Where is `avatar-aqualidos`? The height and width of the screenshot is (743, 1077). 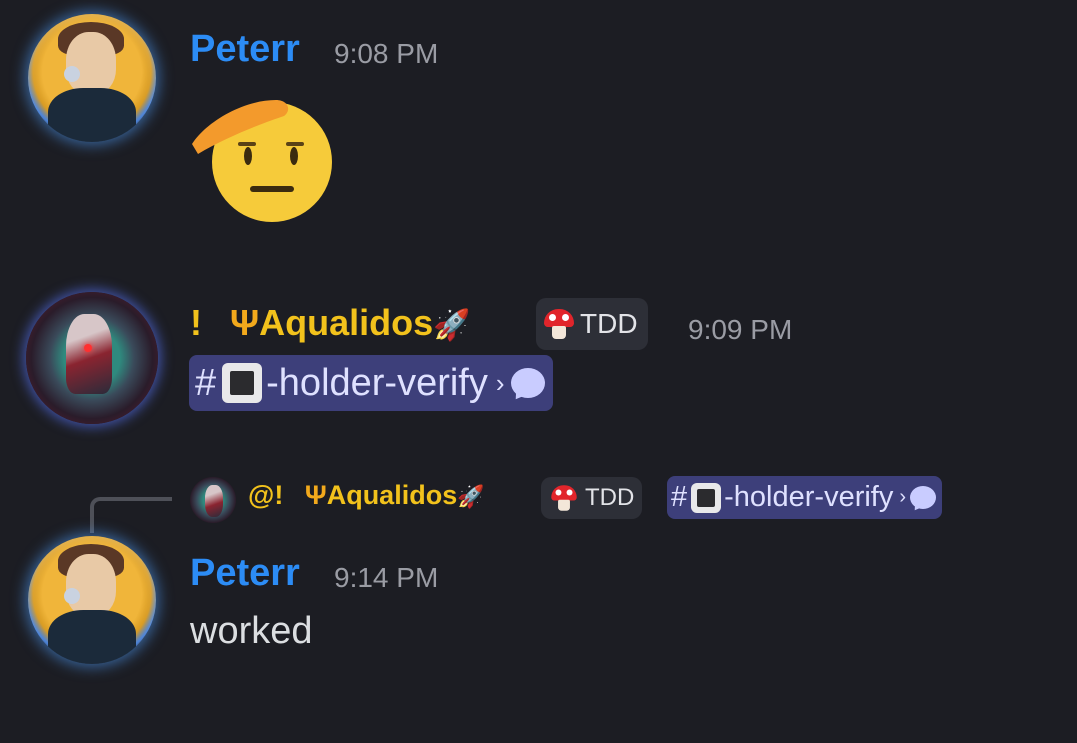
avatar-aqualidos is located at coordinates (92, 358).